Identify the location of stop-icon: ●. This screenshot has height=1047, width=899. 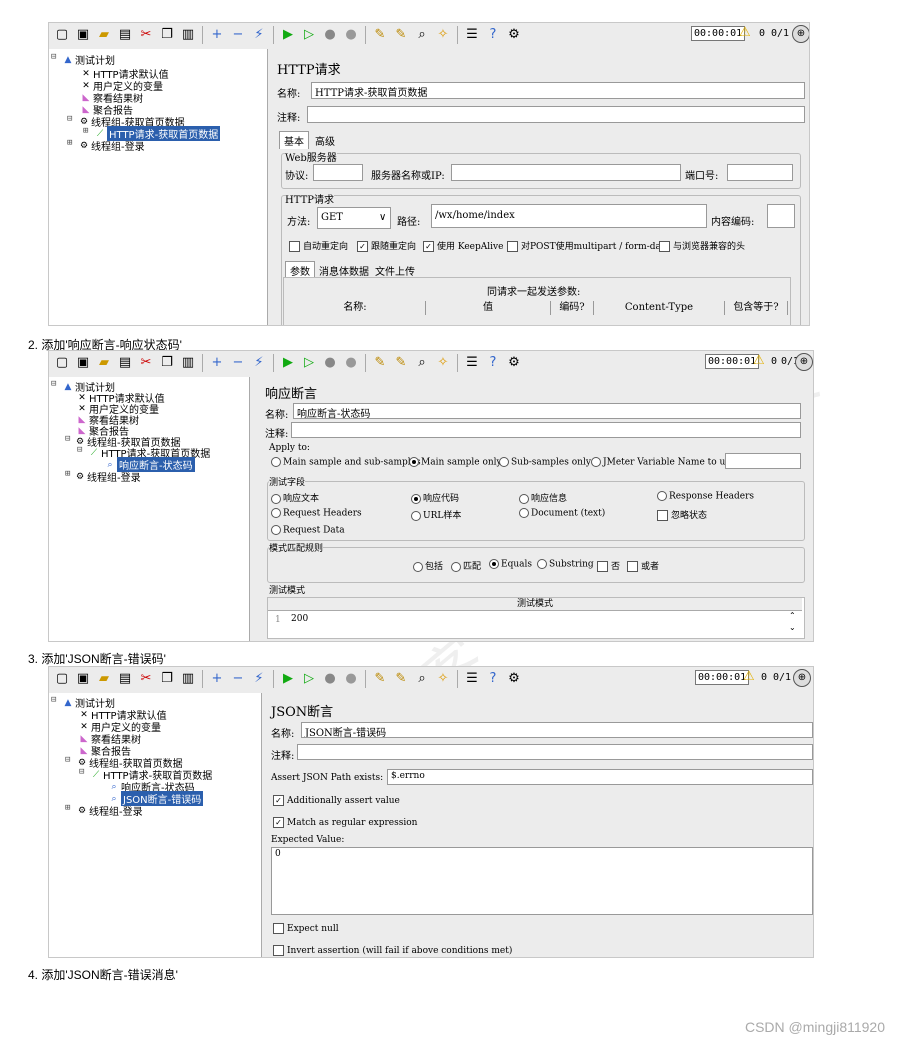
(330, 363).